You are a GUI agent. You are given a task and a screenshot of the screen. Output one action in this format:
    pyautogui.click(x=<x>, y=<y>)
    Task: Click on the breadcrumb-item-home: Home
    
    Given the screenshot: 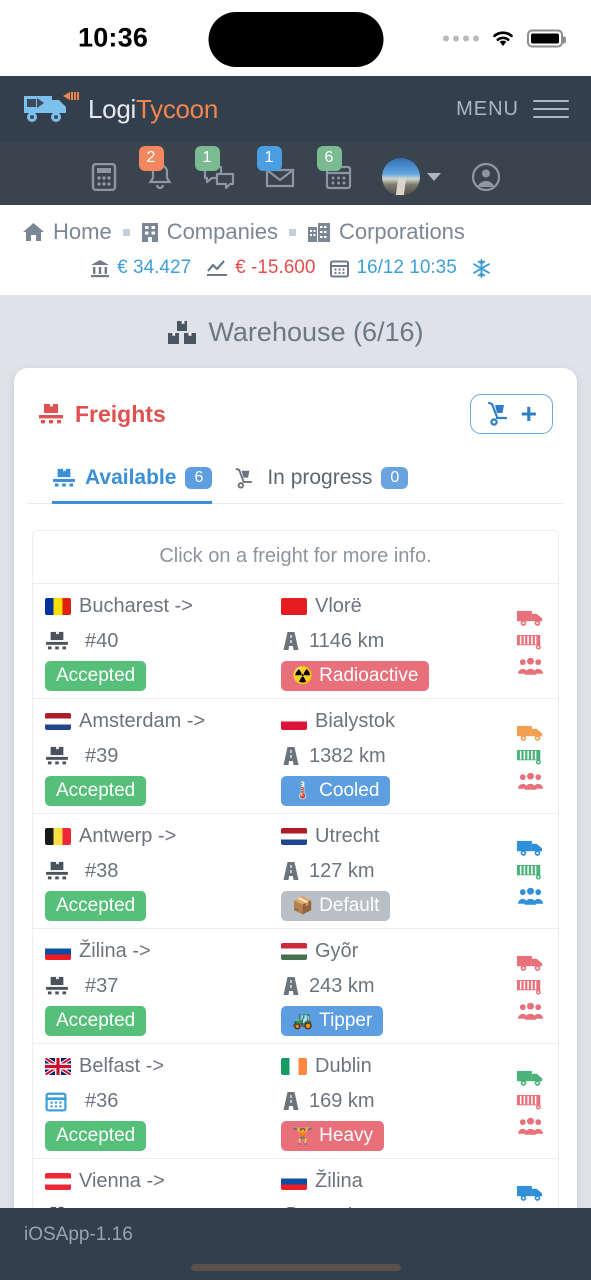 What is the action you would take?
    pyautogui.click(x=67, y=232)
    